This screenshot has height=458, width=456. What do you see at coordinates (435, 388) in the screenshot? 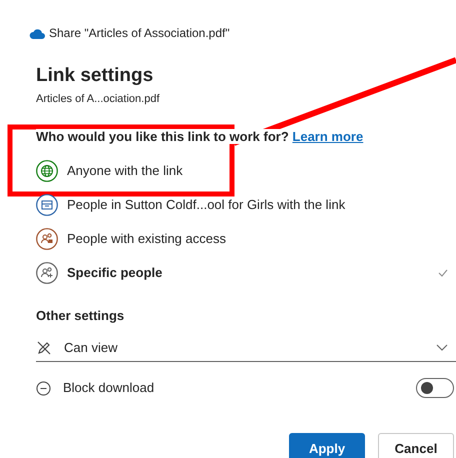
I see `block-download-toggle` at bounding box center [435, 388].